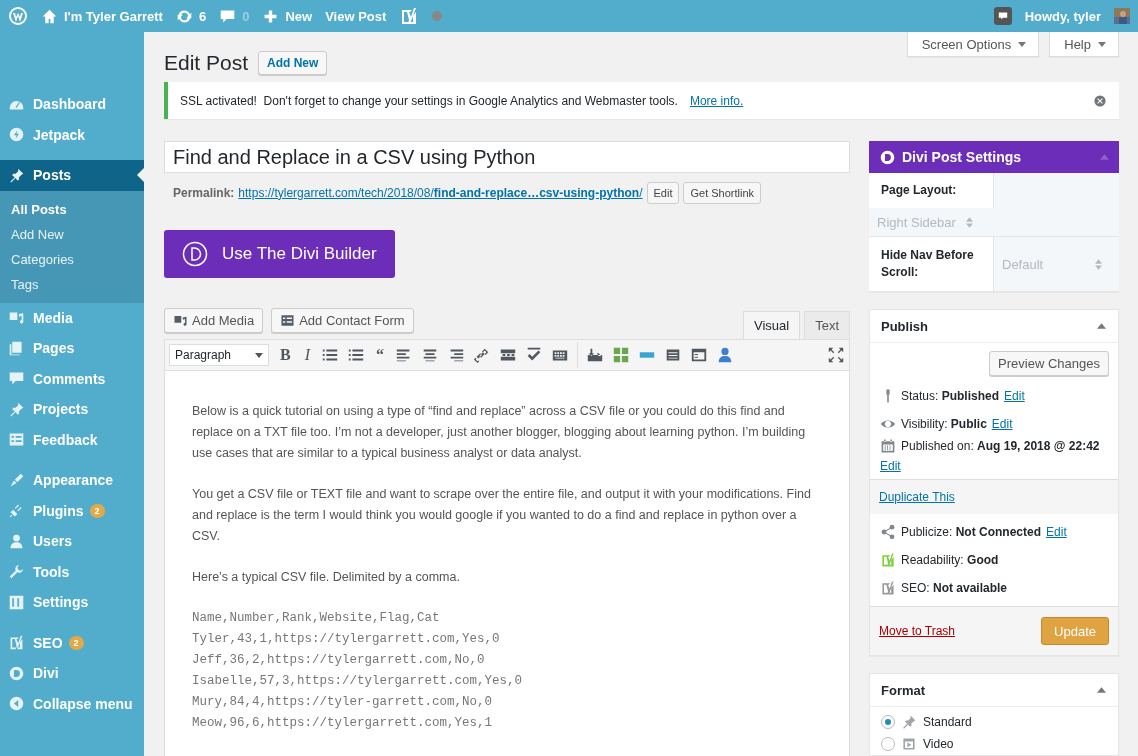  I want to click on box-title: Format, so click(903, 690).